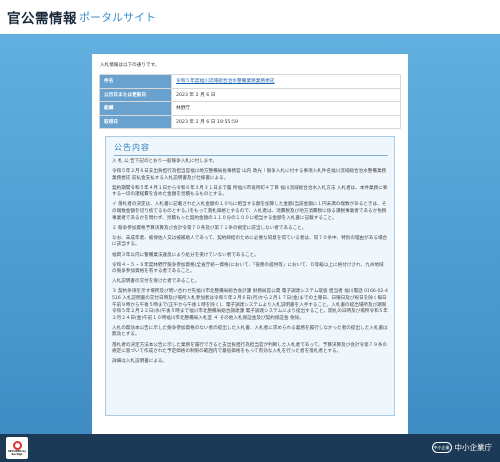  What do you see at coordinates (139, 362) in the screenshot?
I see `notice-paragraph: 詳細は入札説明書による。` at bounding box center [139, 362].